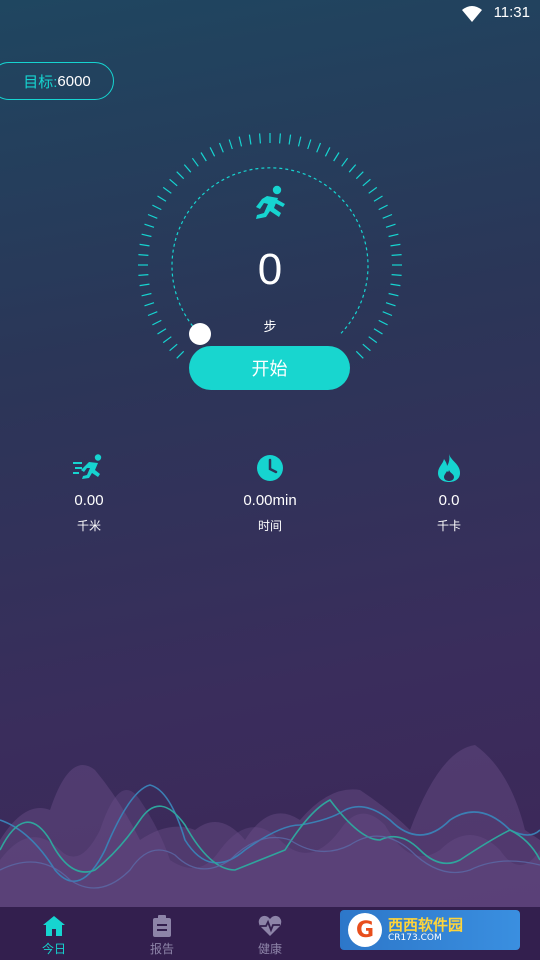 This screenshot has height=960, width=540. I want to click on stat-distance-value: 0.00, so click(89, 500).